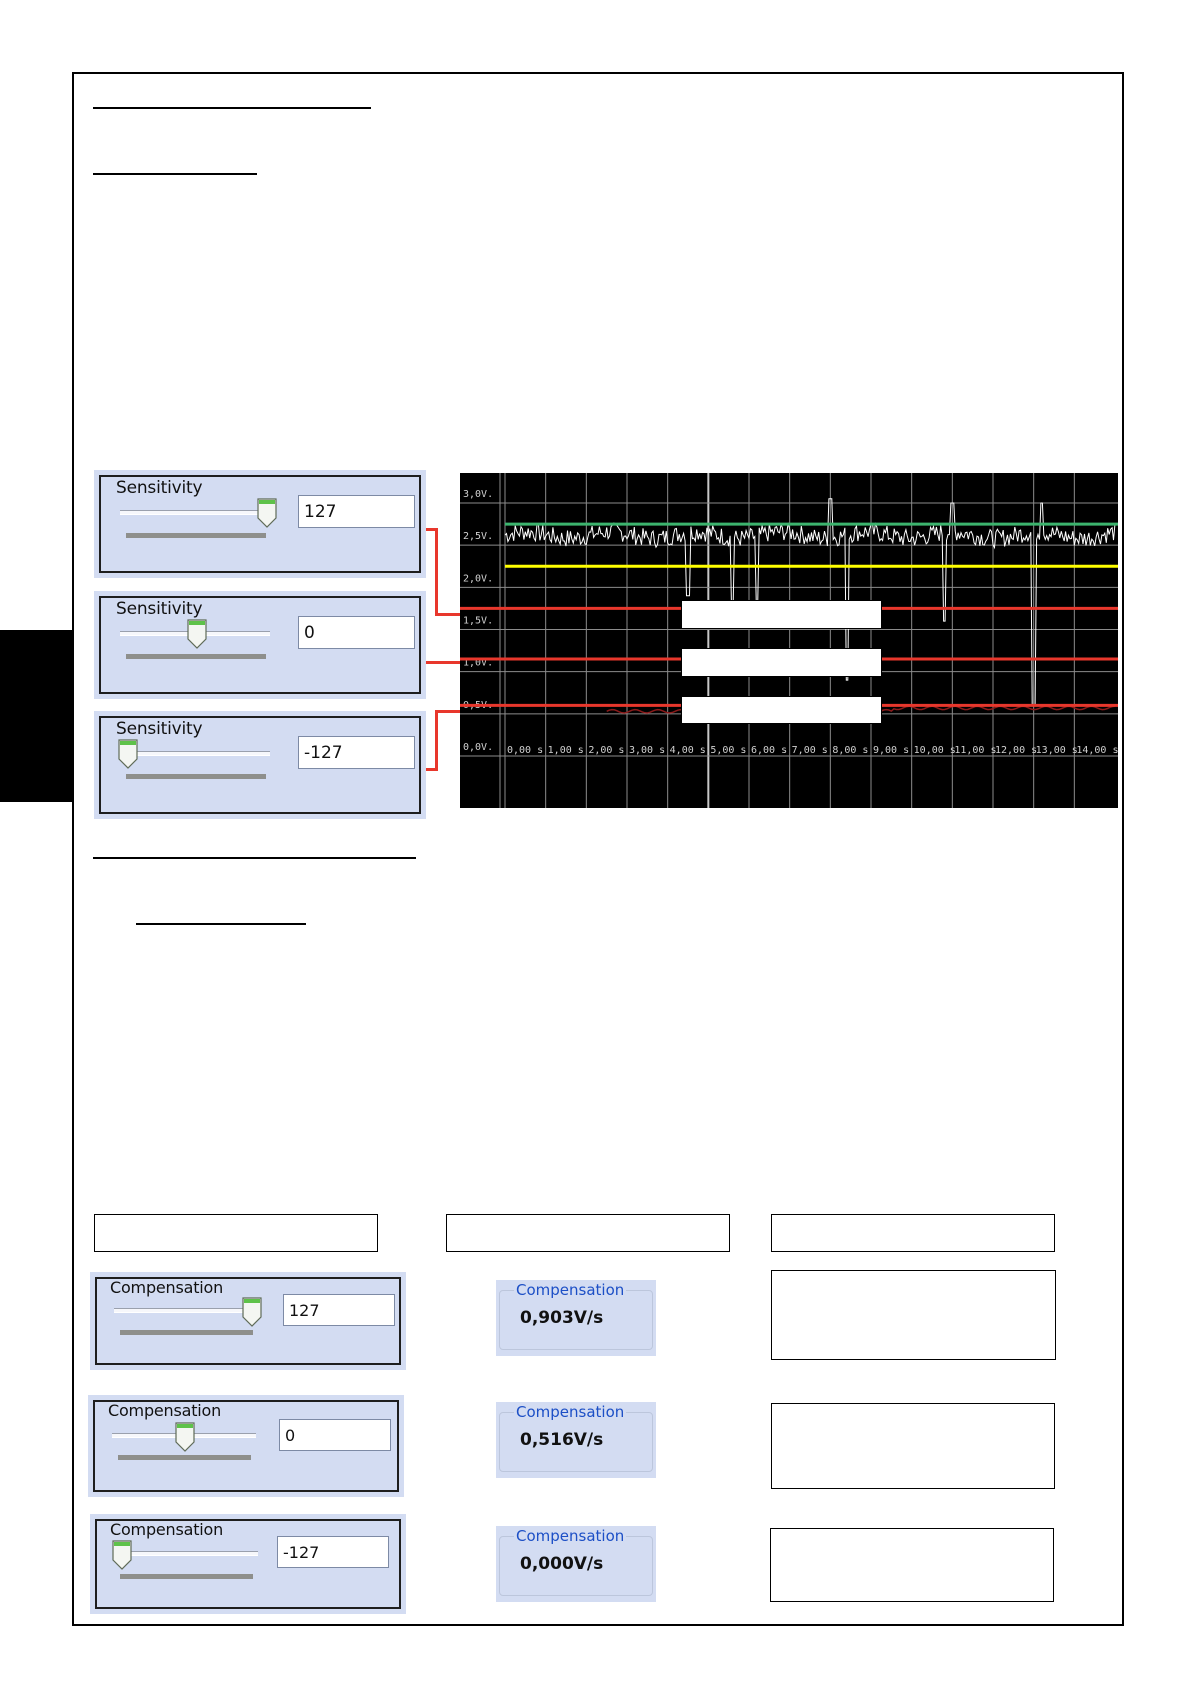 The image size is (1190, 1684). Describe the element at coordinates (688, 750) in the screenshot. I see `x-tick-label: 4,00 s` at that location.